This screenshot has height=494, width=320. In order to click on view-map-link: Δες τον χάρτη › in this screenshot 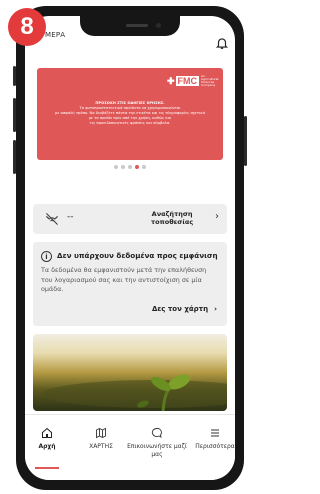, I will do `click(184, 309)`.